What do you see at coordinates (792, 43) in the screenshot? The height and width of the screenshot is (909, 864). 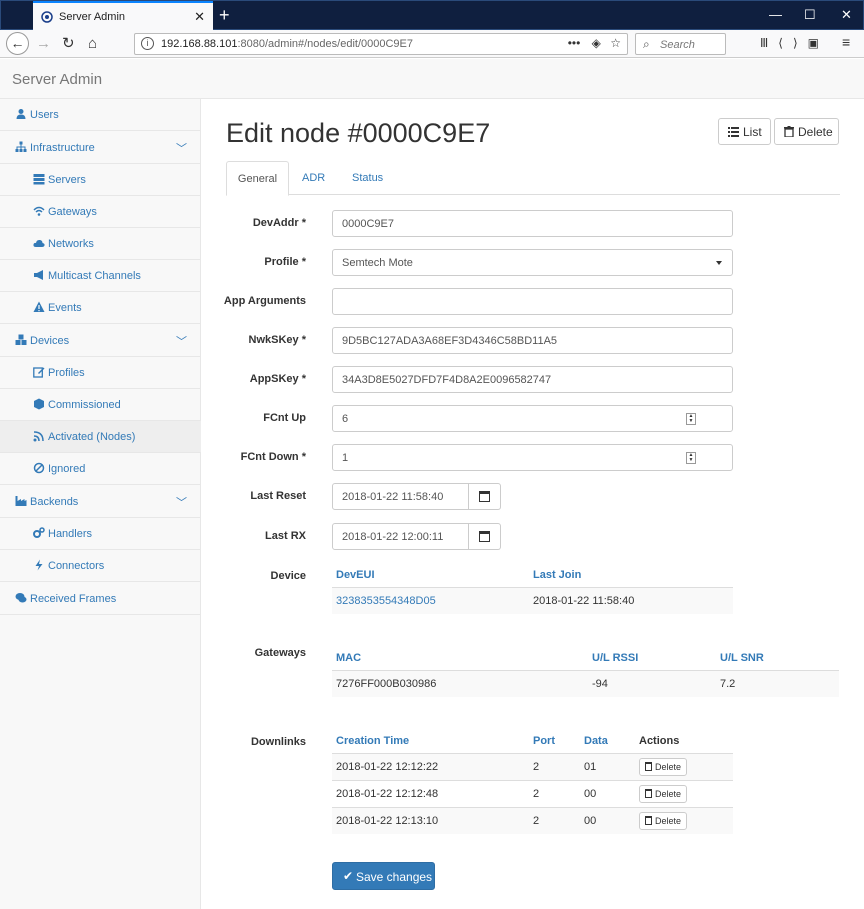 I see `devtools-icon: ⟨⟩` at bounding box center [792, 43].